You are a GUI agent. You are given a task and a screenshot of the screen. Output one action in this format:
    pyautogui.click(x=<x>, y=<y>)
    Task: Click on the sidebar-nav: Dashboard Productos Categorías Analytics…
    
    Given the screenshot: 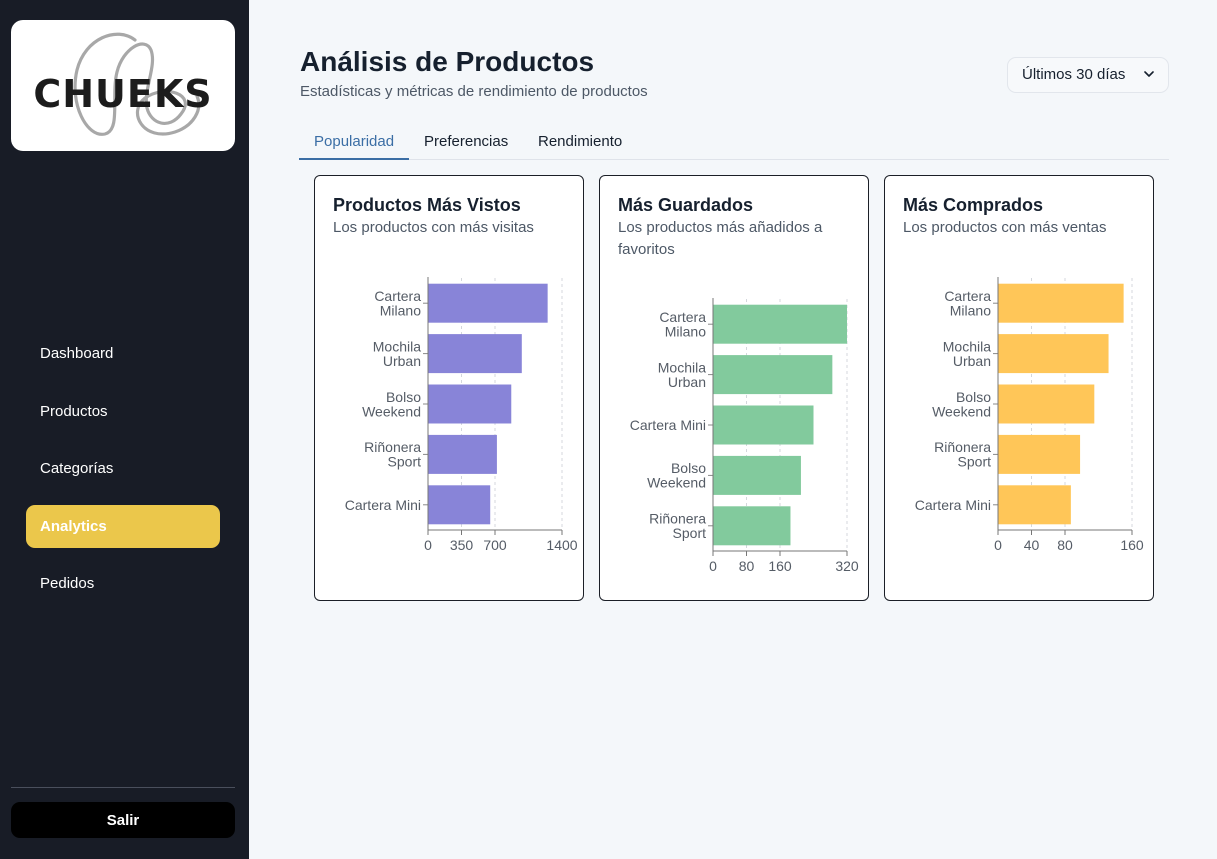 What is the action you would take?
    pyautogui.click(x=123, y=476)
    